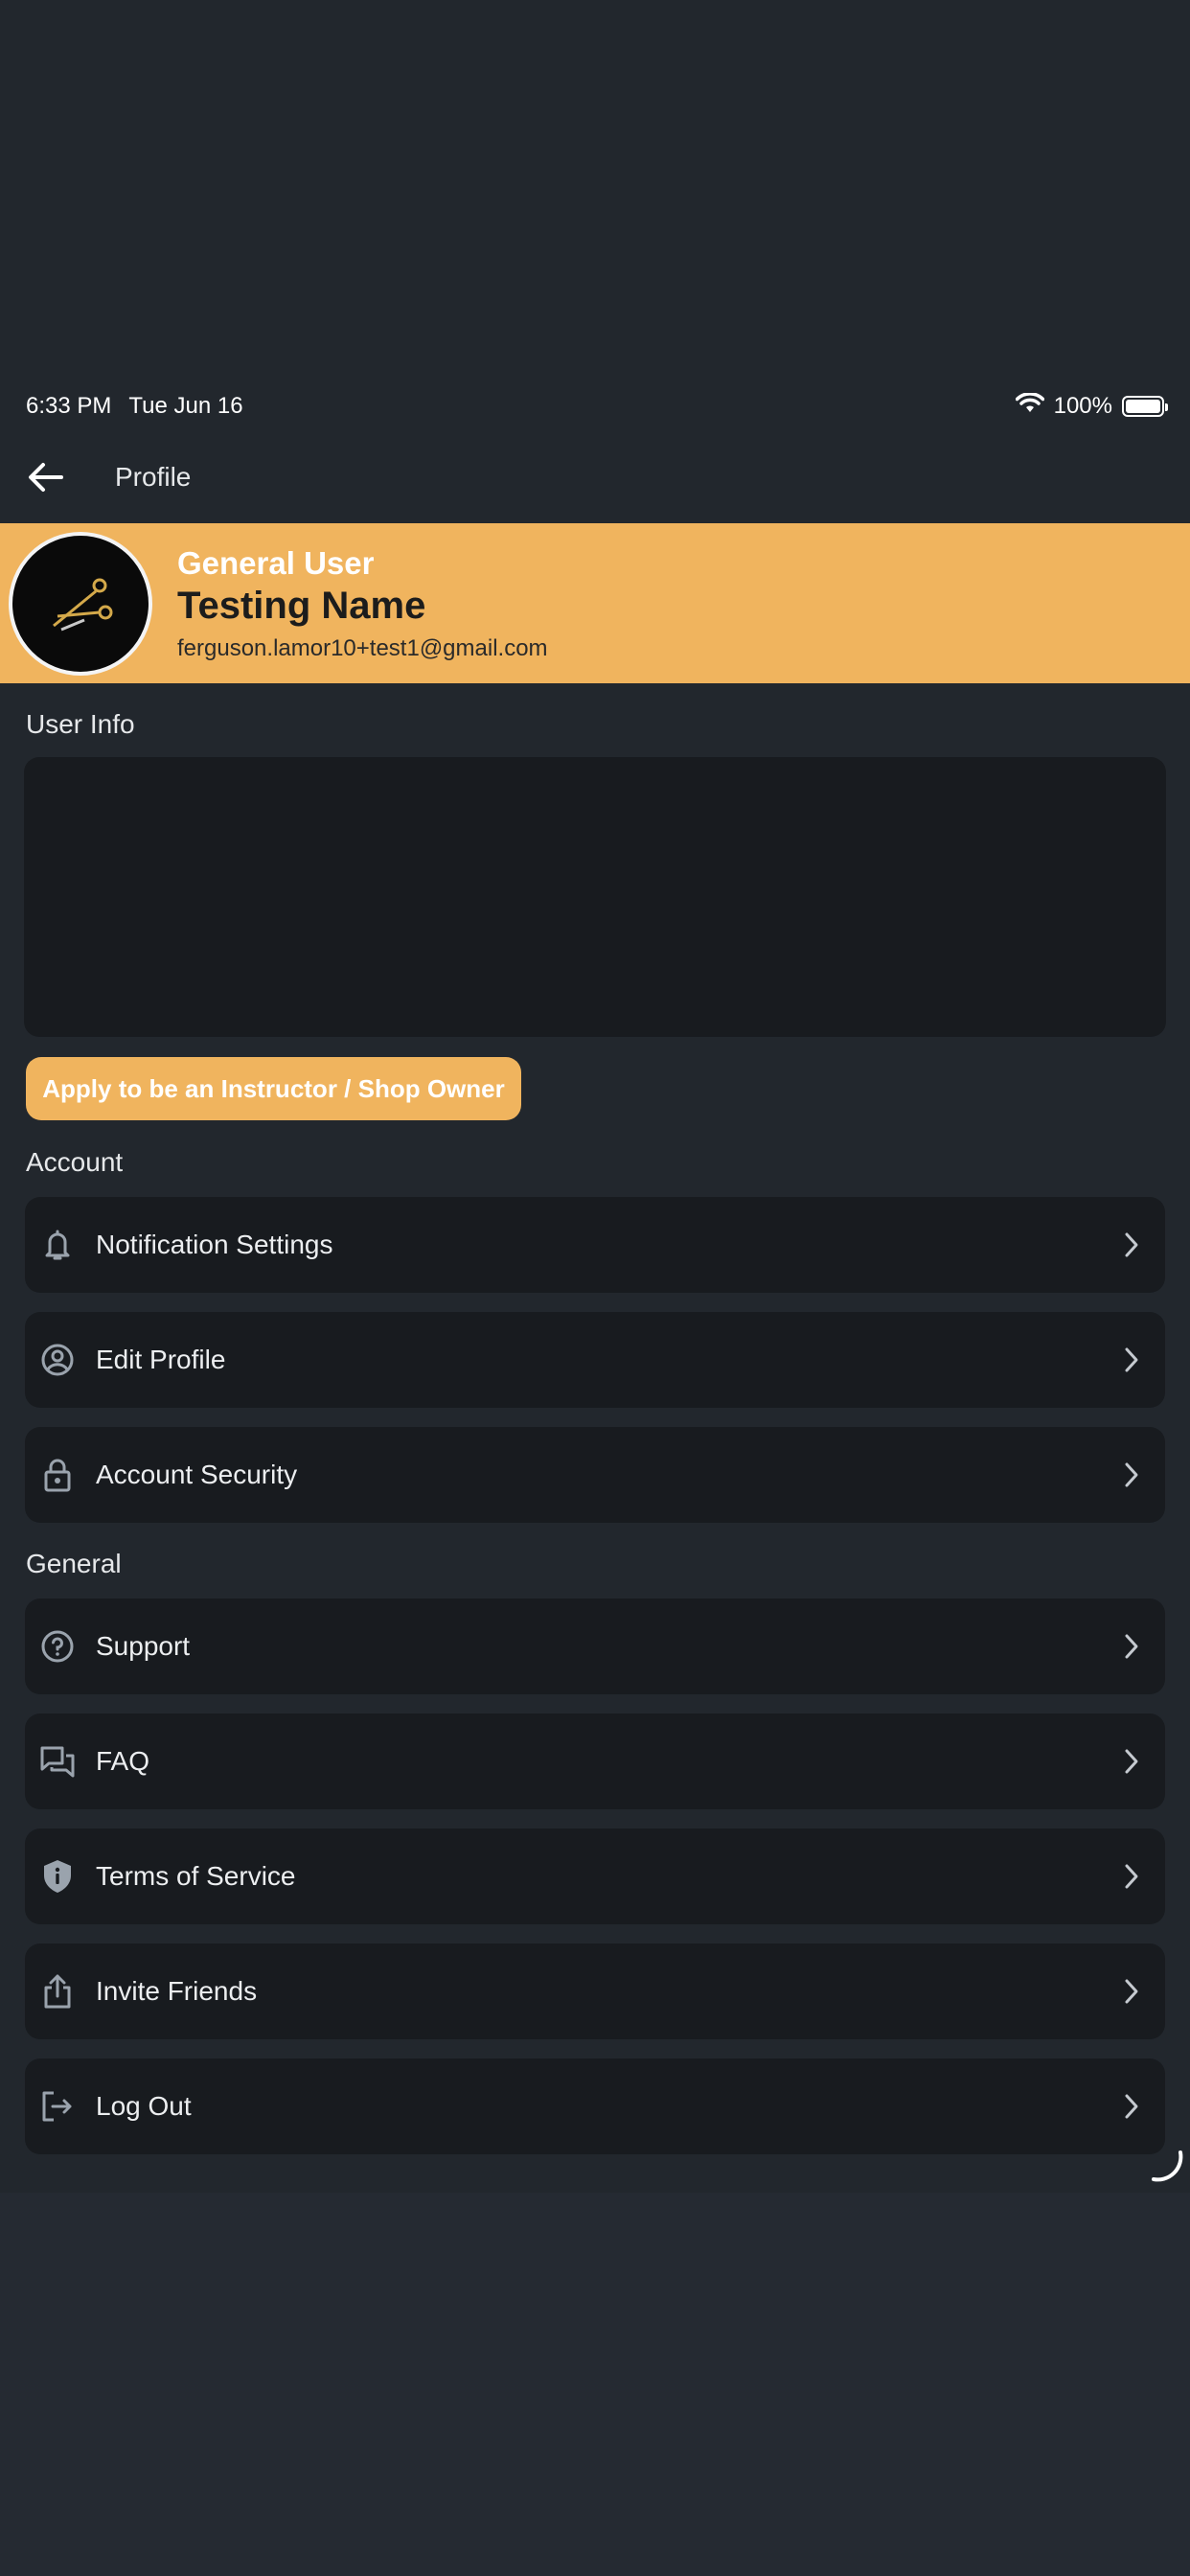  I want to click on general-section-label: General, so click(74, 1563).